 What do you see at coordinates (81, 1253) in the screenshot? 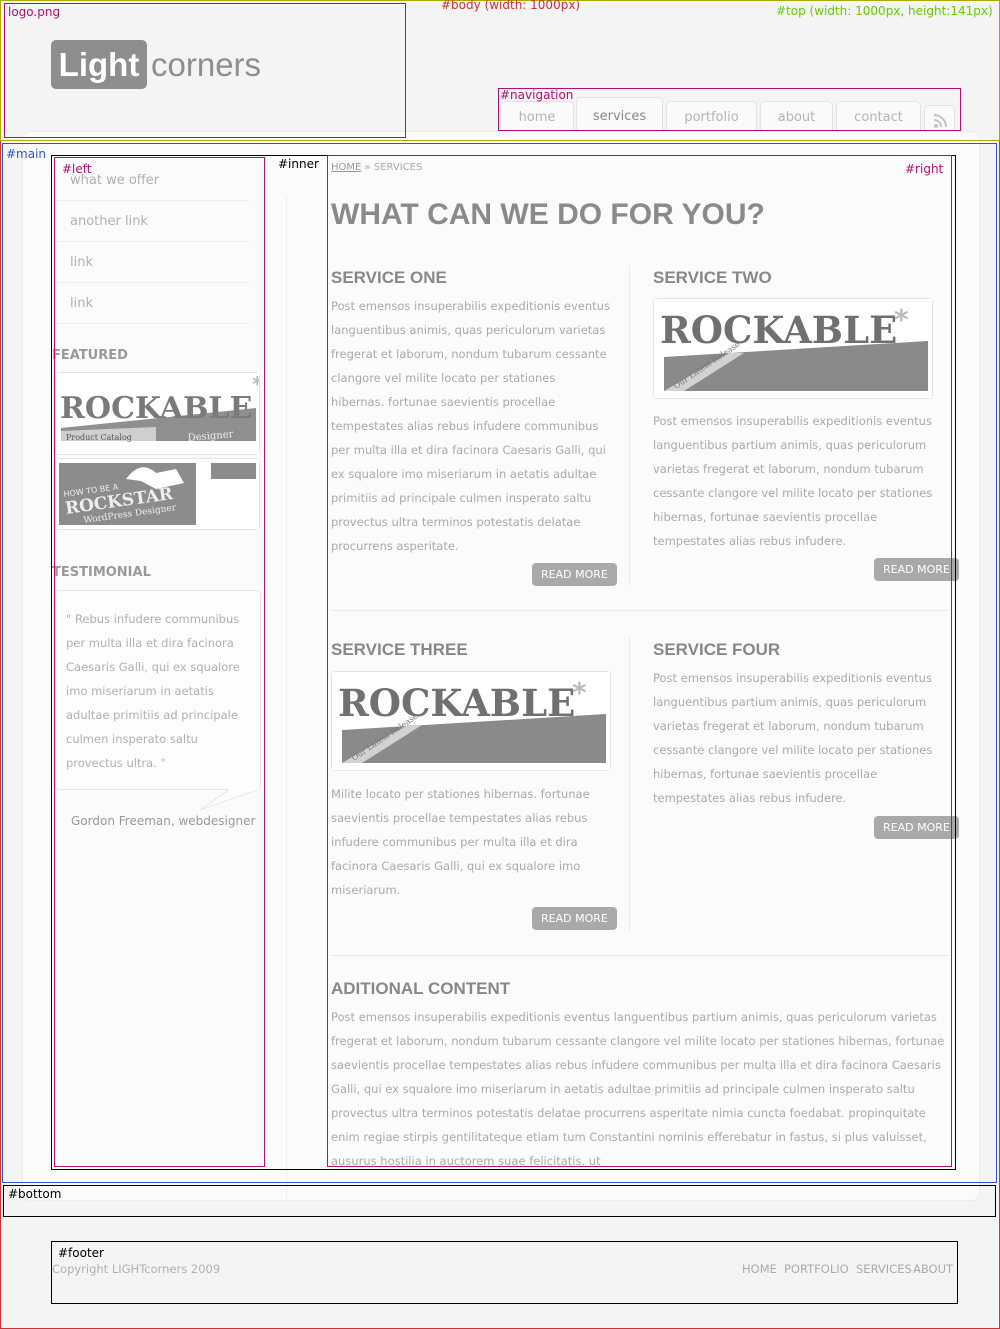
I see `footer-frame-label: #footer` at bounding box center [81, 1253].